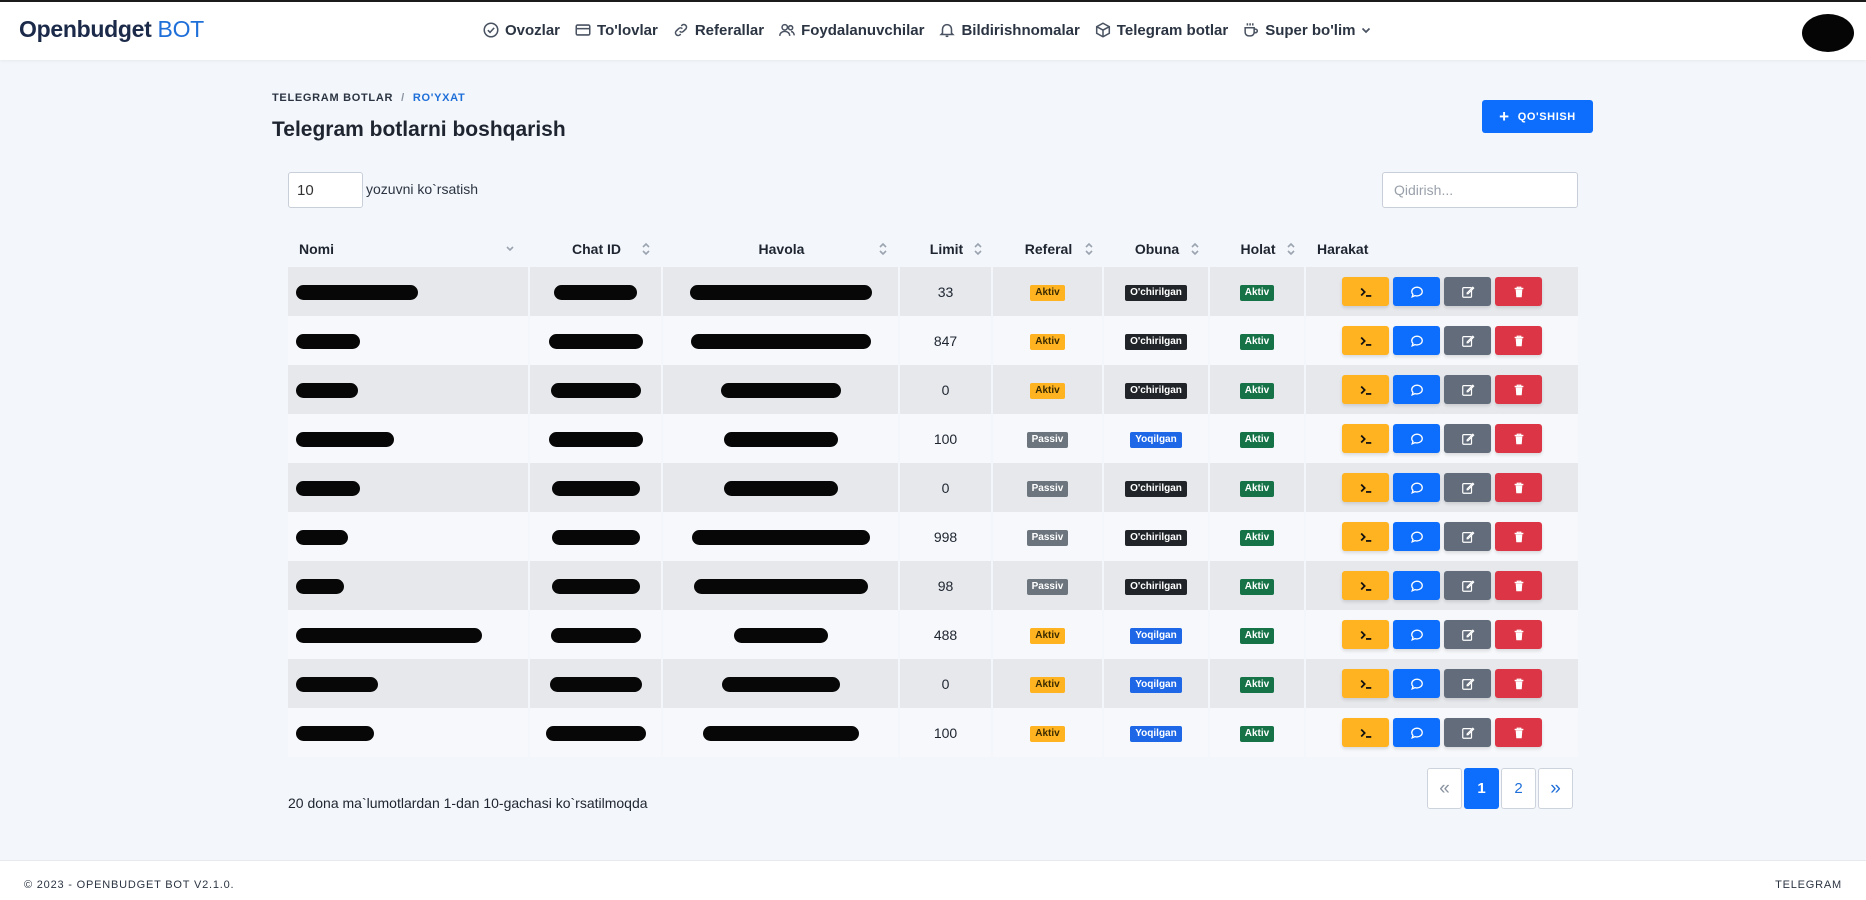  I want to click on nav-item-bildirishnomalar: Bildirishnomalar, so click(1009, 30).